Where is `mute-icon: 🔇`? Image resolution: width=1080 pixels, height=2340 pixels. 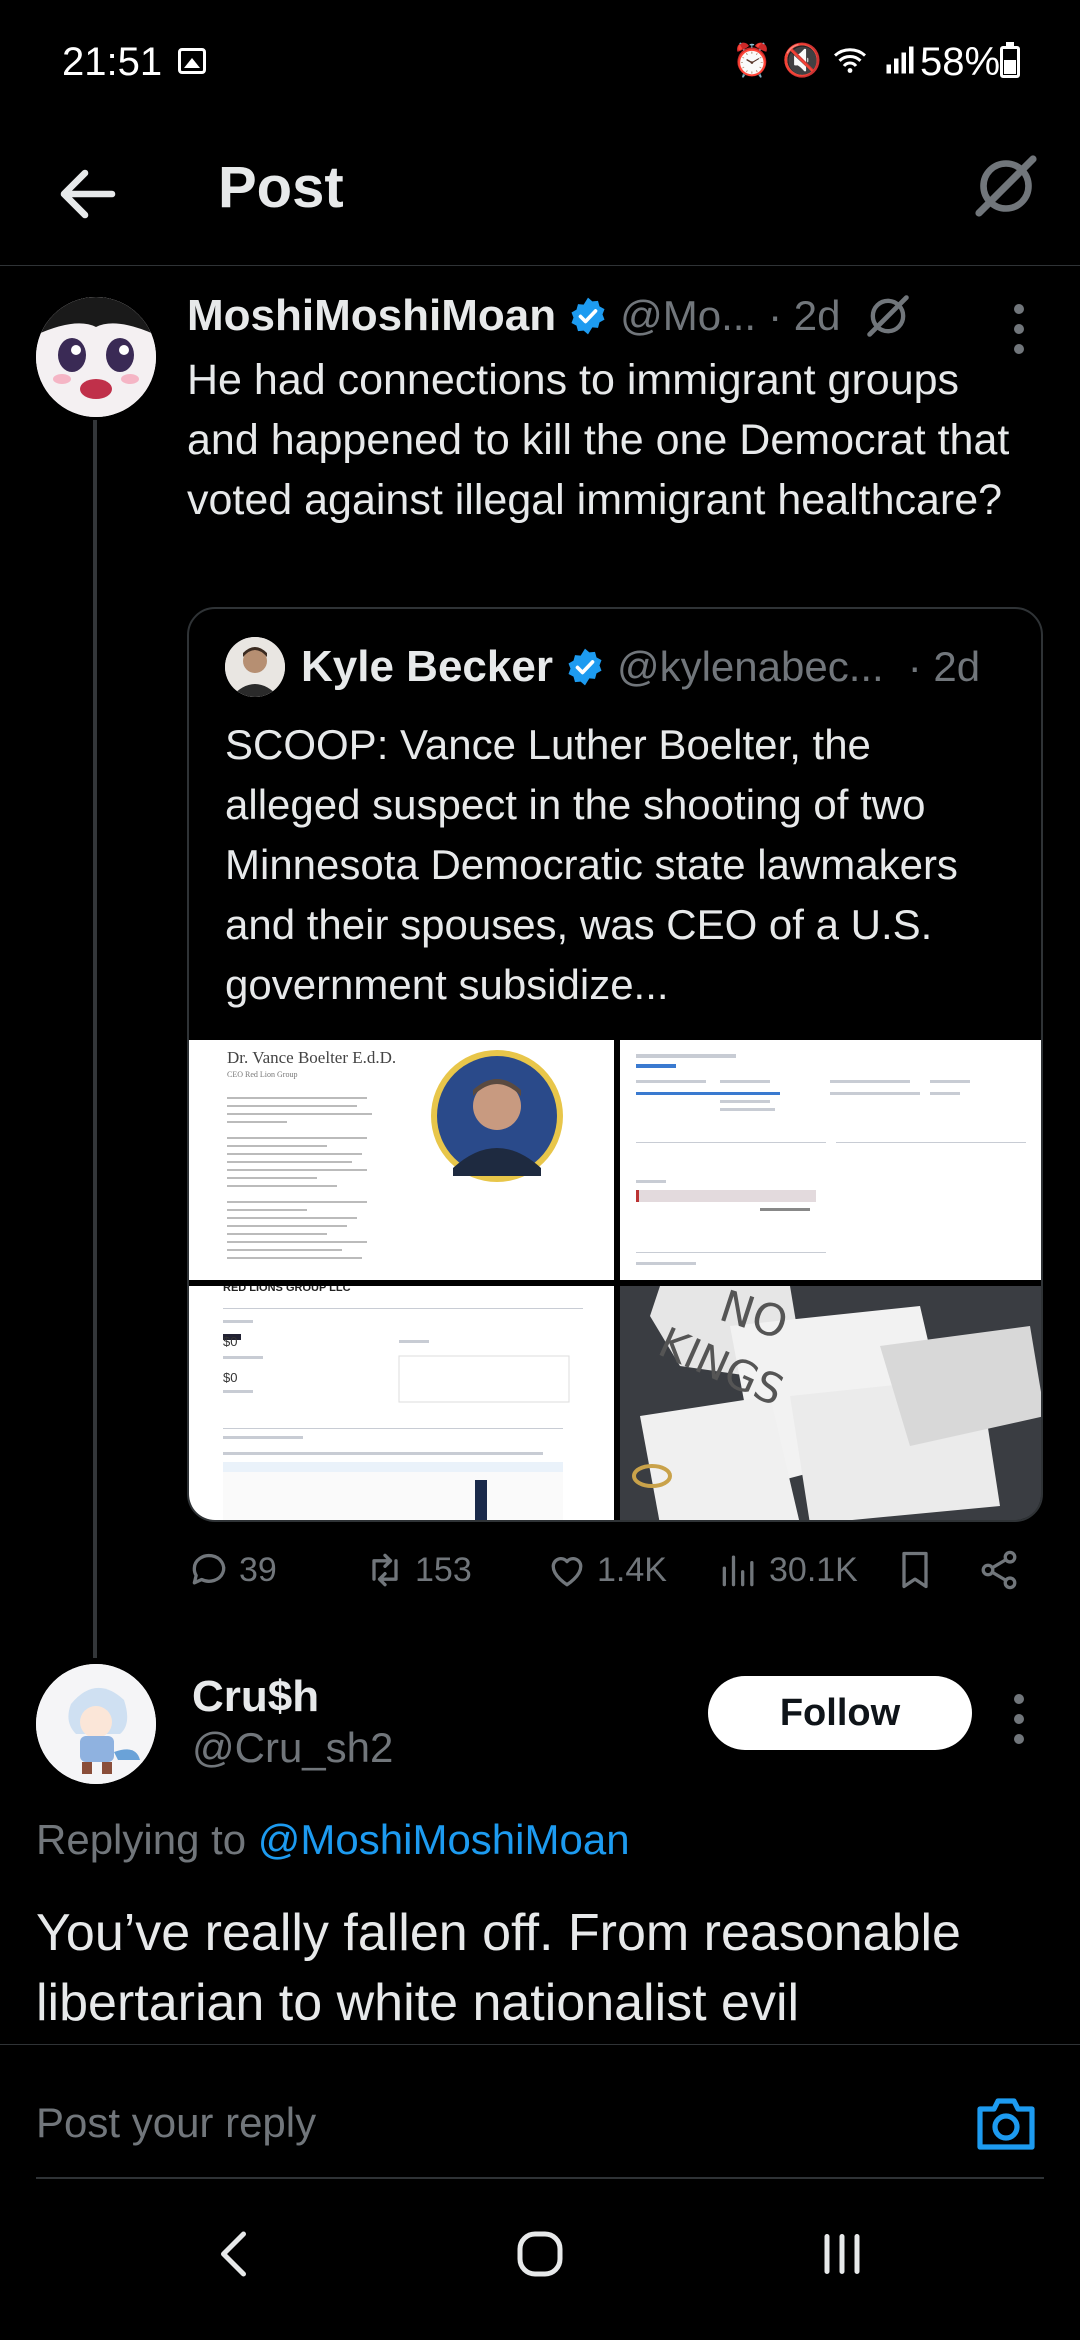 mute-icon: 🔇 is located at coordinates (802, 60).